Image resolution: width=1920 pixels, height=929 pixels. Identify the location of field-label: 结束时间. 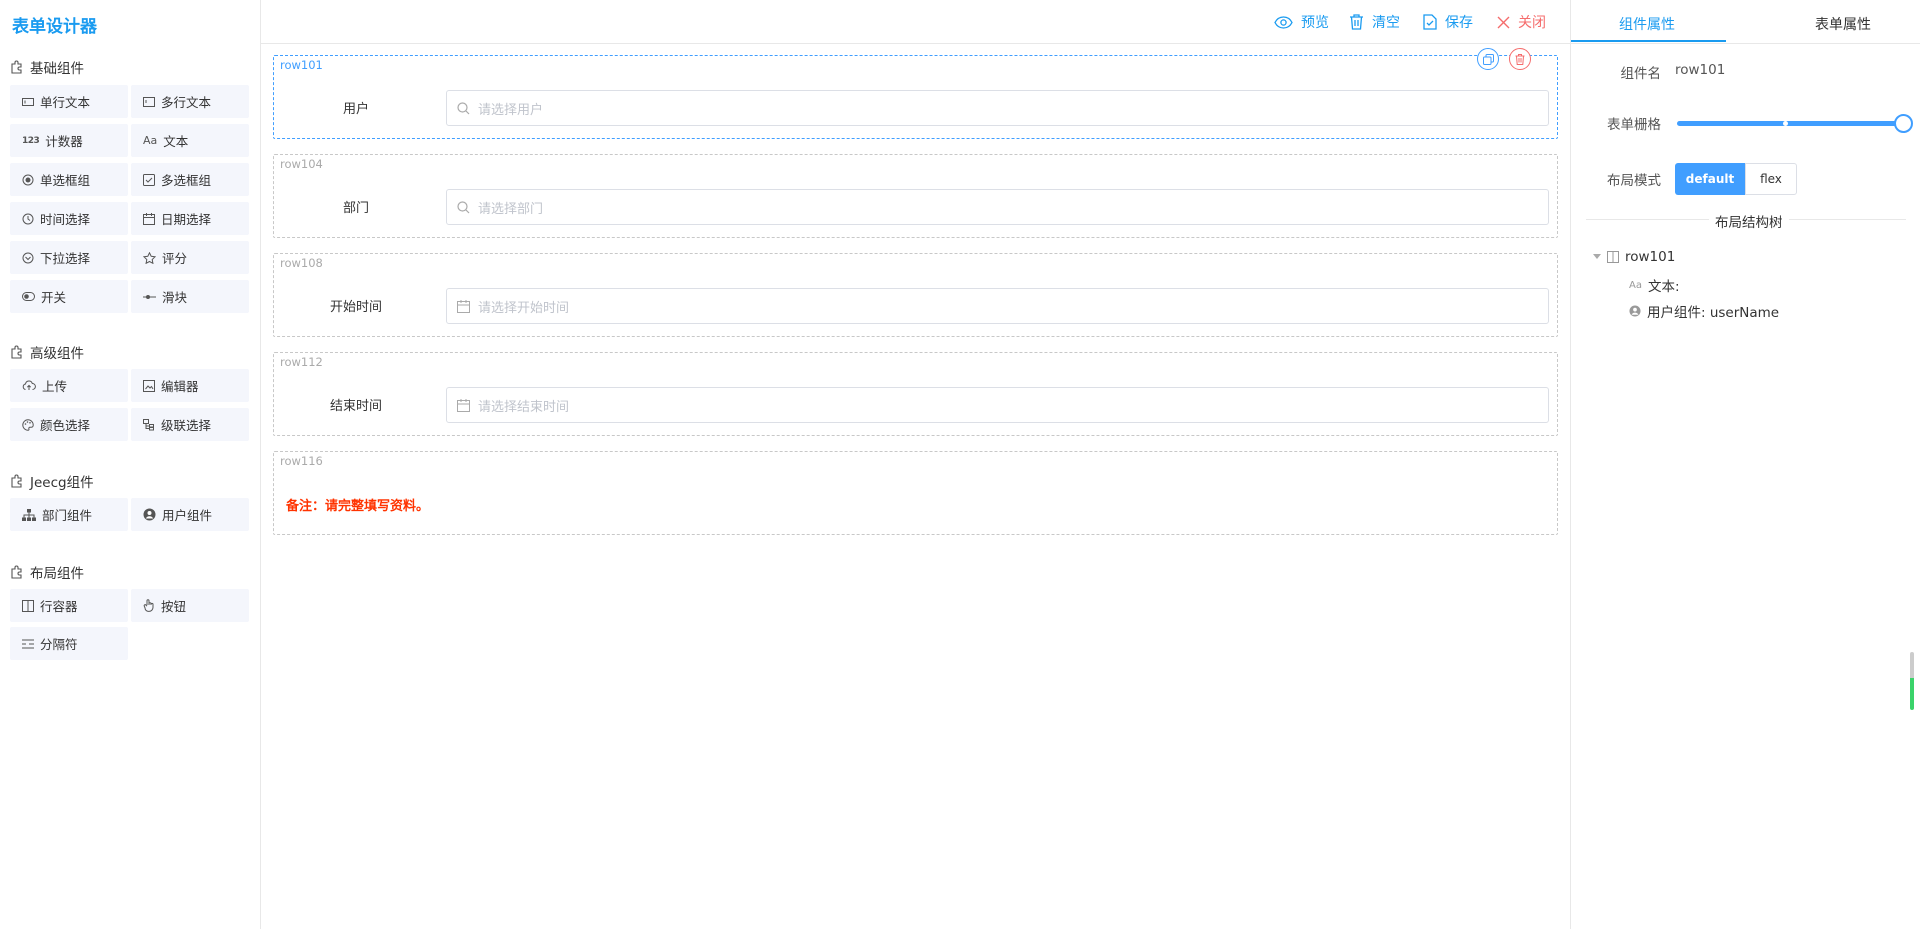
(355, 406).